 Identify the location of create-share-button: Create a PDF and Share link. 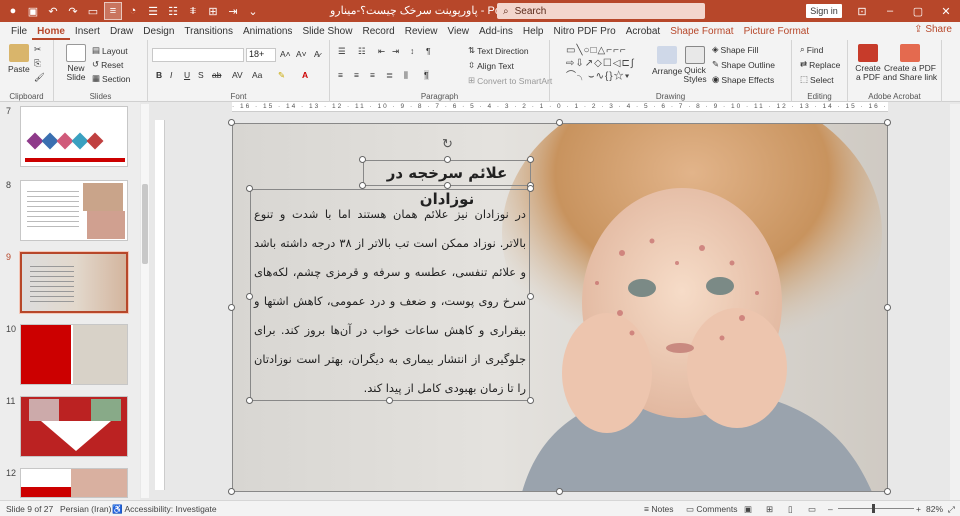
(910, 63).